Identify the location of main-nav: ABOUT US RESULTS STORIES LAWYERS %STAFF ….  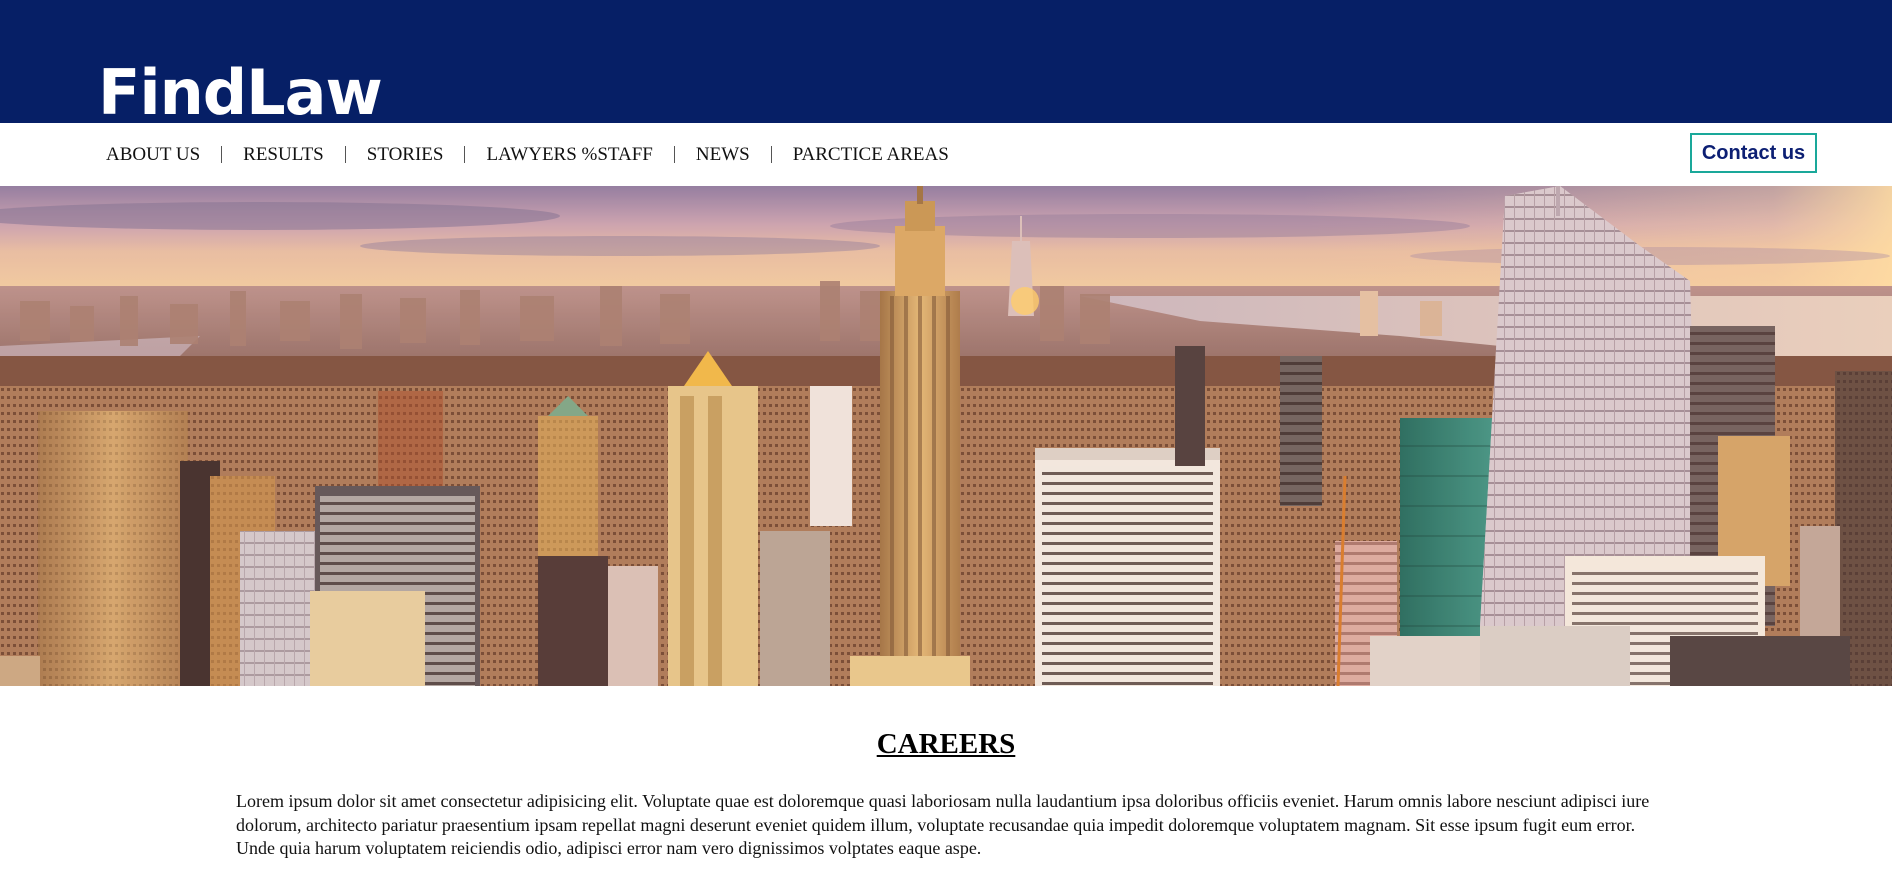
(946, 154).